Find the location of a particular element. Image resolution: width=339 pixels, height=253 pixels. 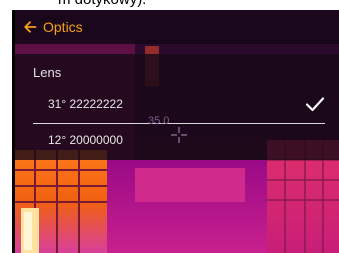

lens-option-label: 31° 22222222 is located at coordinates (85, 104).